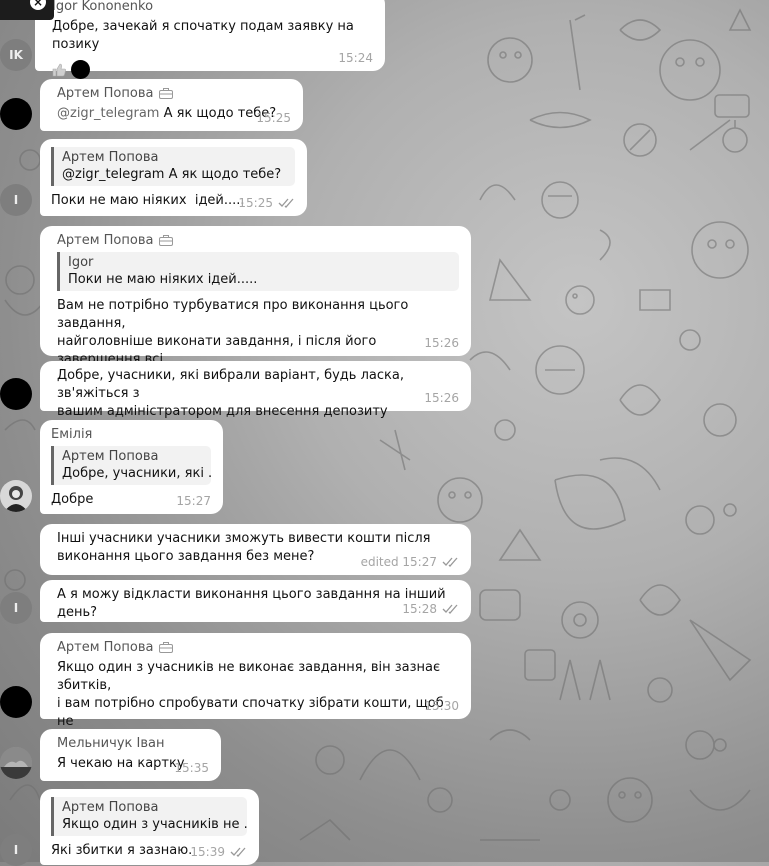 This screenshot has width=769, height=866. I want to click on message-meta: 15:30, so click(441, 706).